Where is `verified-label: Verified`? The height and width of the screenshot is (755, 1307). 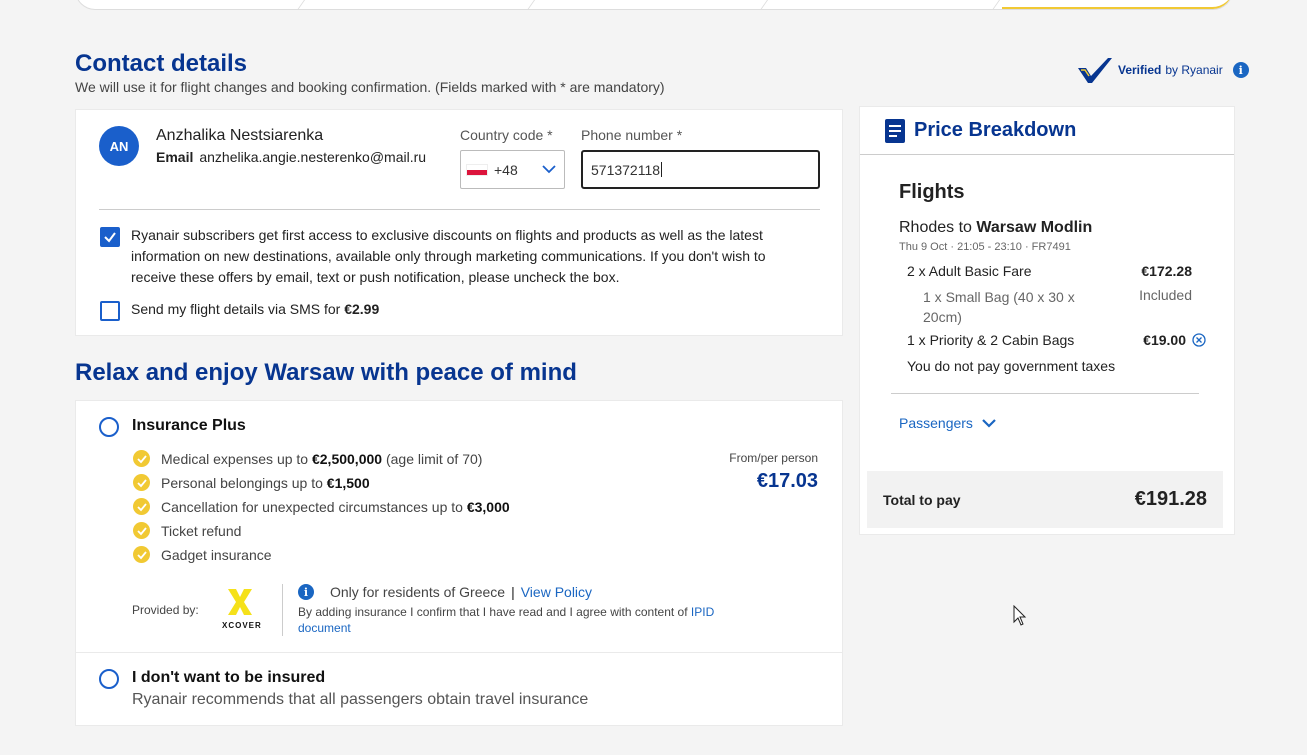
verified-label: Verified is located at coordinates (1140, 70).